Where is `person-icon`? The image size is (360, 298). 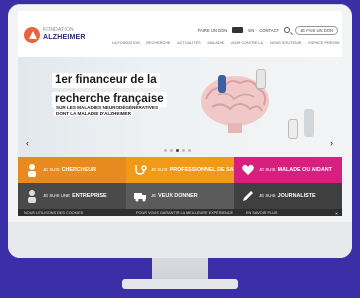 person-icon is located at coordinates (32, 196).